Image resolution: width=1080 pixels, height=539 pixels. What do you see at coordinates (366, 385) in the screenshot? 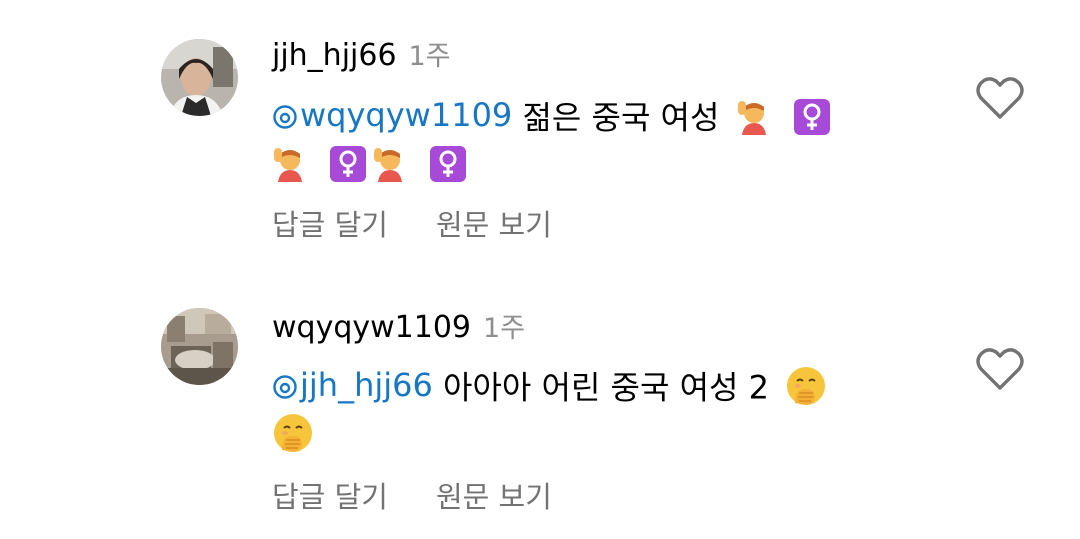
I see `mention-username: jjh_hjj66` at bounding box center [366, 385].